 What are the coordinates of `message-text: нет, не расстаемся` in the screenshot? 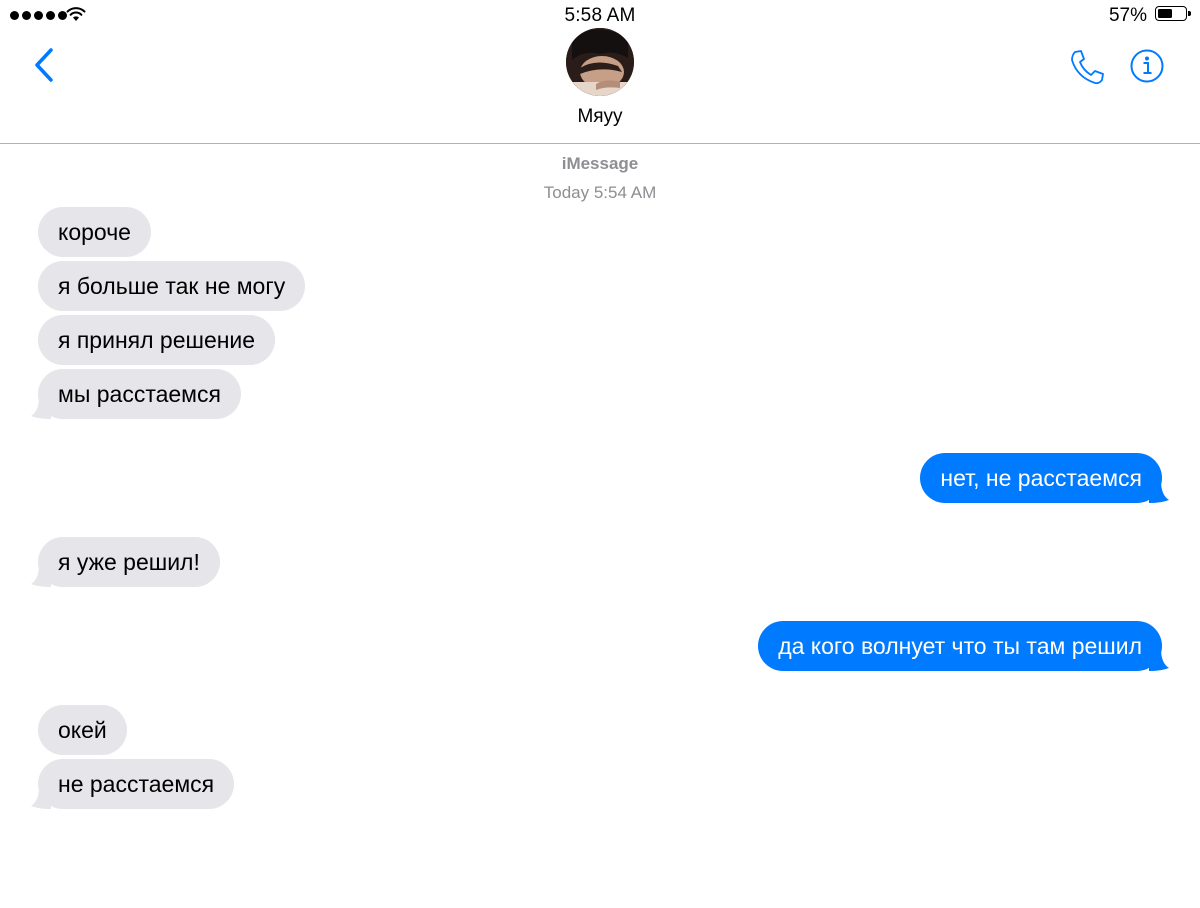 It's located at (1041, 478).